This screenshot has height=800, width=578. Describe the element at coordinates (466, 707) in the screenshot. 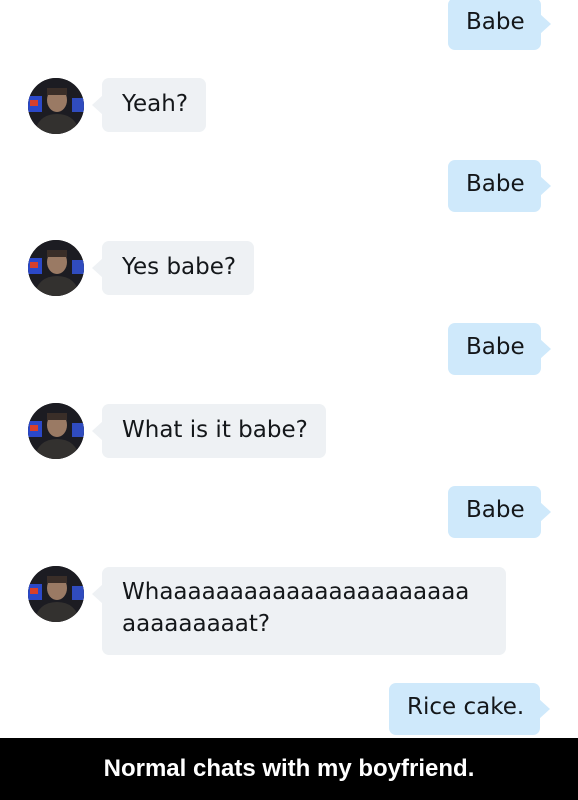

I see `message-text: Rice cake.` at that location.